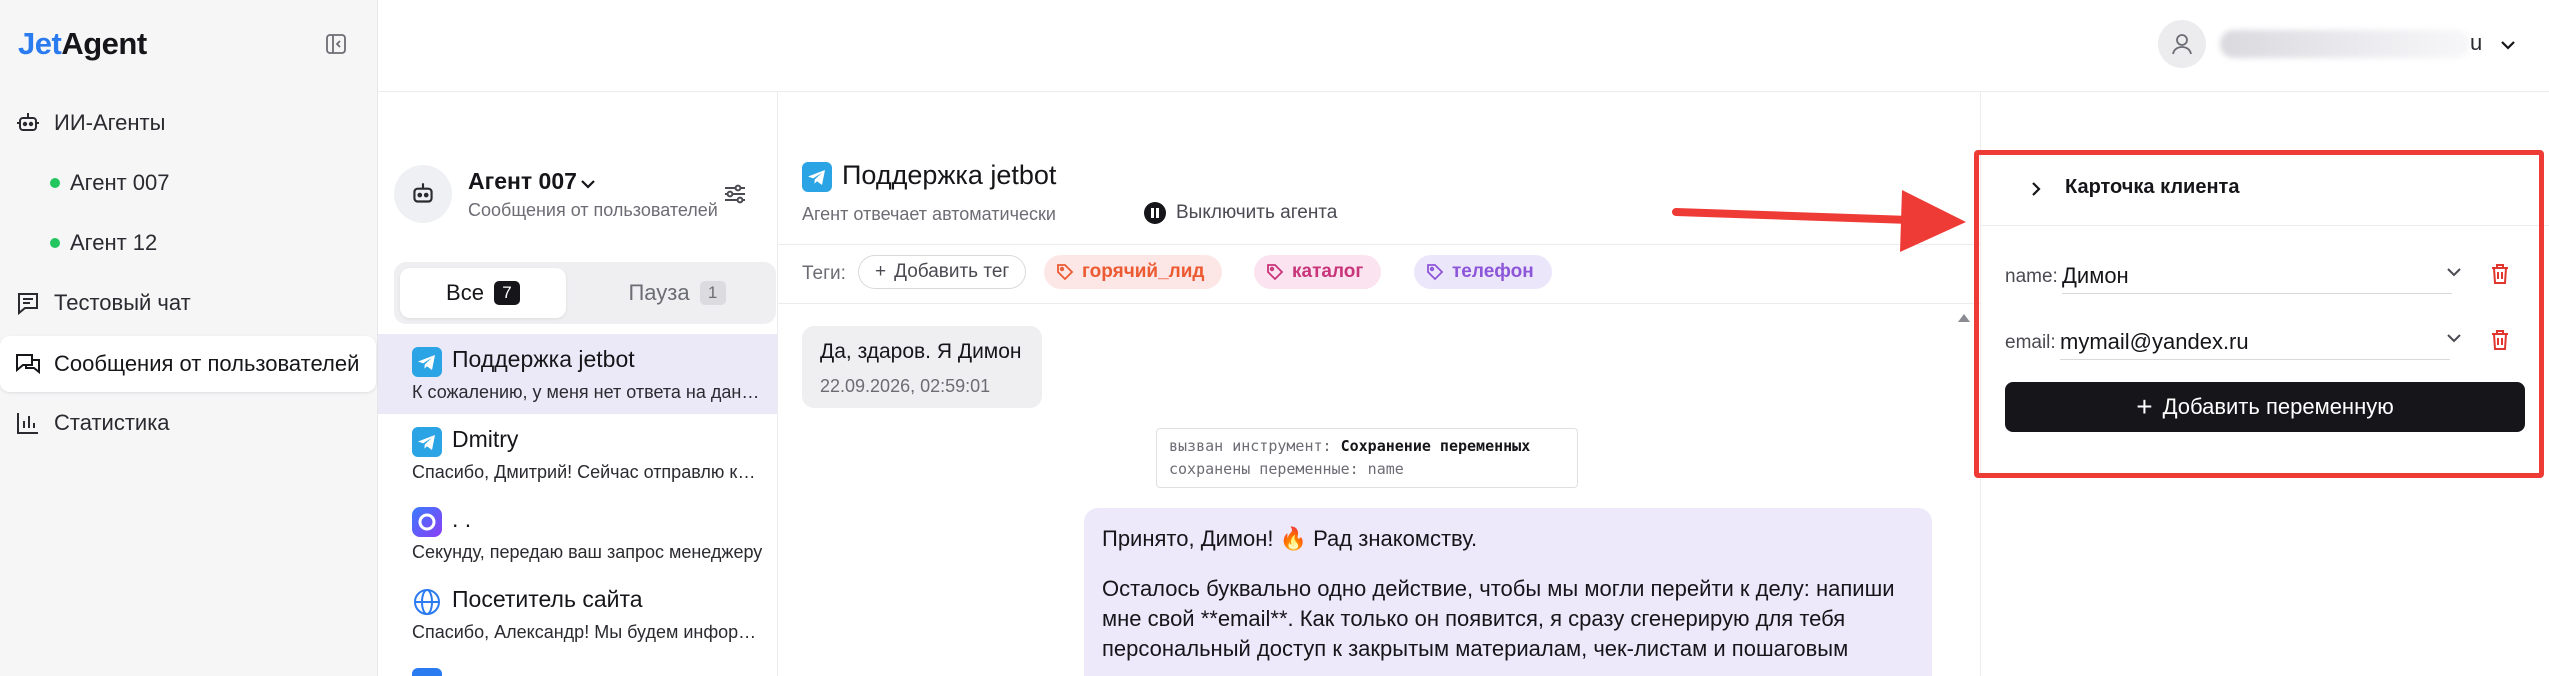 The width and height of the screenshot is (2549, 676). Describe the element at coordinates (28, 364) in the screenshot. I see `messages-icon` at that location.